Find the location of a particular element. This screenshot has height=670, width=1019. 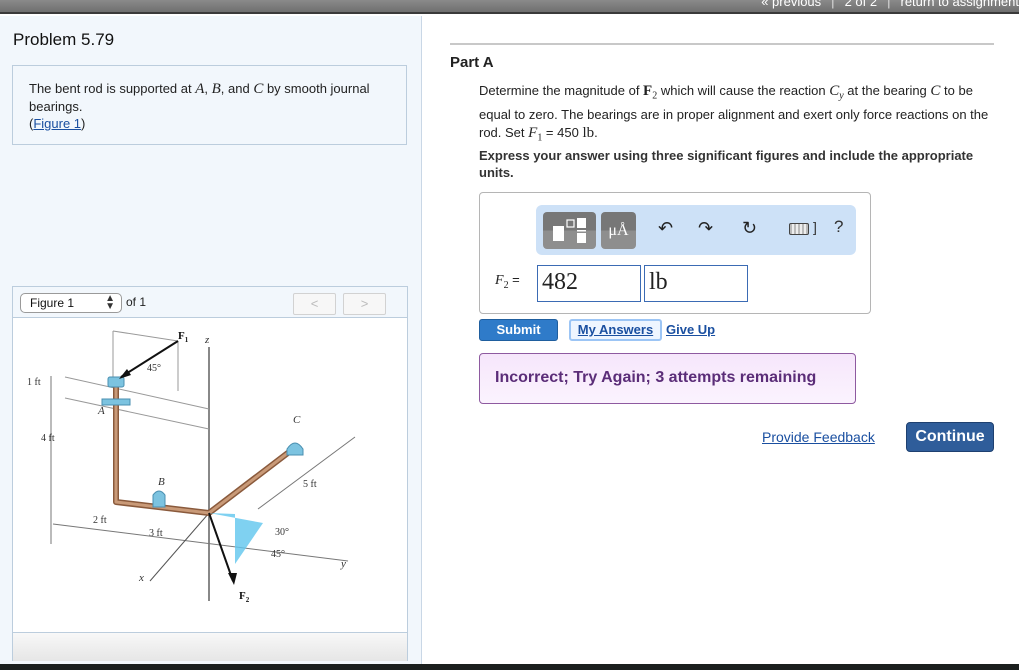

undo-icon: ↶ is located at coordinates (665, 228).